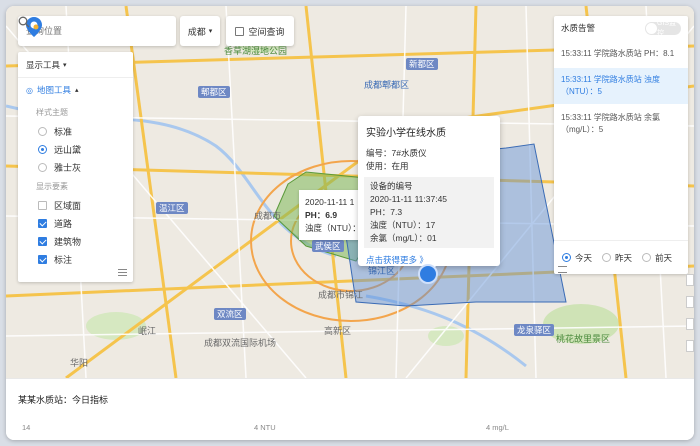 The image size is (700, 446). Describe the element at coordinates (328, 246) in the screenshot. I see `district-label: 武侯区` at that location.